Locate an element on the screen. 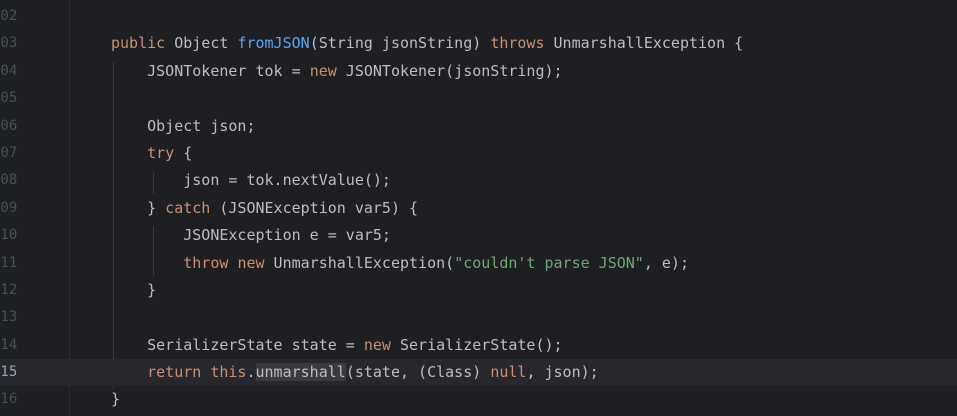 The image size is (957, 416). code-token: , json); is located at coordinates (562, 372).